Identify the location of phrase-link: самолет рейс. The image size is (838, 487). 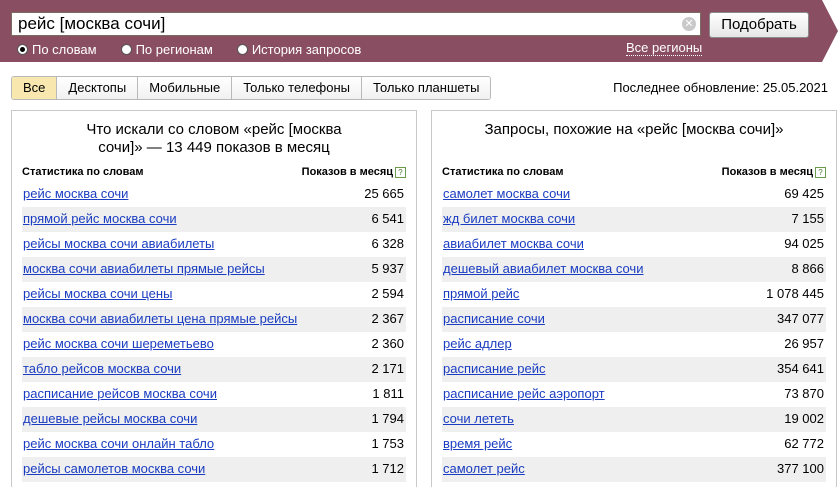
(484, 468).